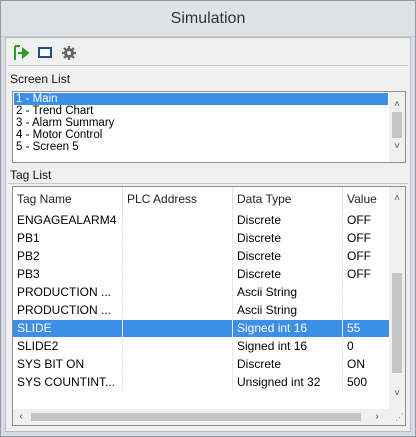  I want to click on cell-tag-name: SLIDE, so click(68, 328).